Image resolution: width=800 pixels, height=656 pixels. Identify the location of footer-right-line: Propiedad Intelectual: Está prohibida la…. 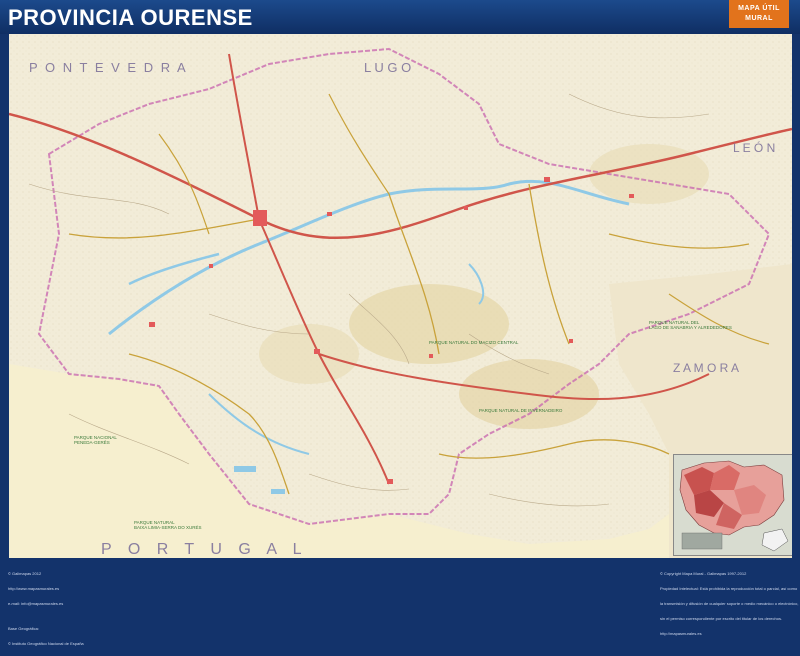
(729, 588).